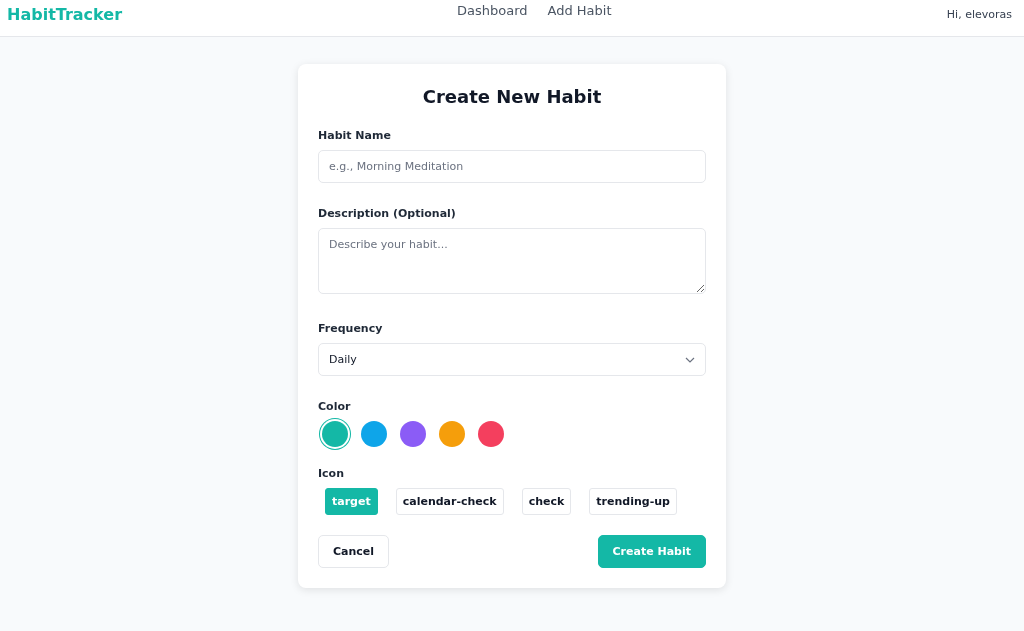 The width and height of the screenshot is (1024, 631). I want to click on field-label: Habit Name, so click(355, 135).